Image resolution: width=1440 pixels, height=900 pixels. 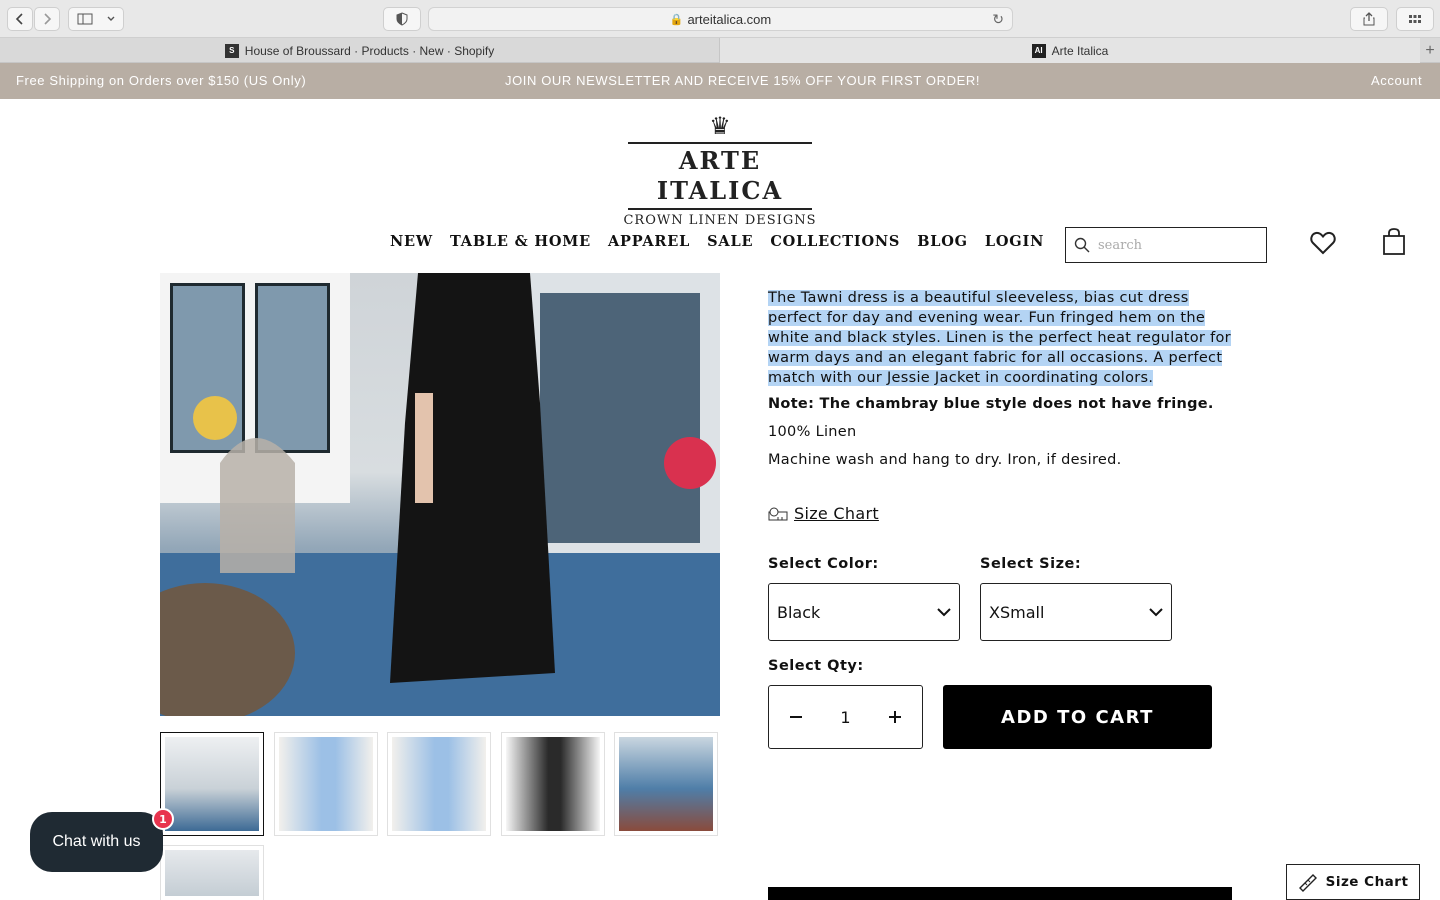 What do you see at coordinates (942, 244) in the screenshot?
I see `nav-item-blog: BLOG` at bounding box center [942, 244].